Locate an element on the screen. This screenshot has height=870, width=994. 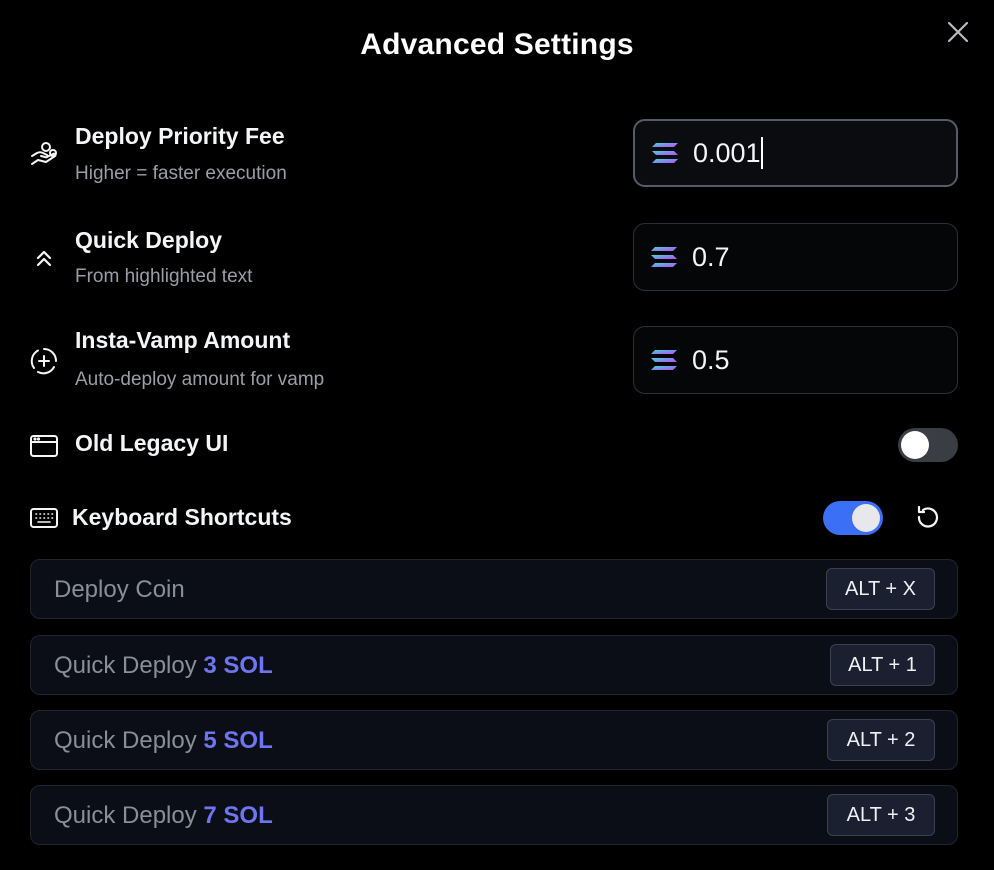
shortcut-label: Quick Deploy 3 SOL is located at coordinates (163, 666).